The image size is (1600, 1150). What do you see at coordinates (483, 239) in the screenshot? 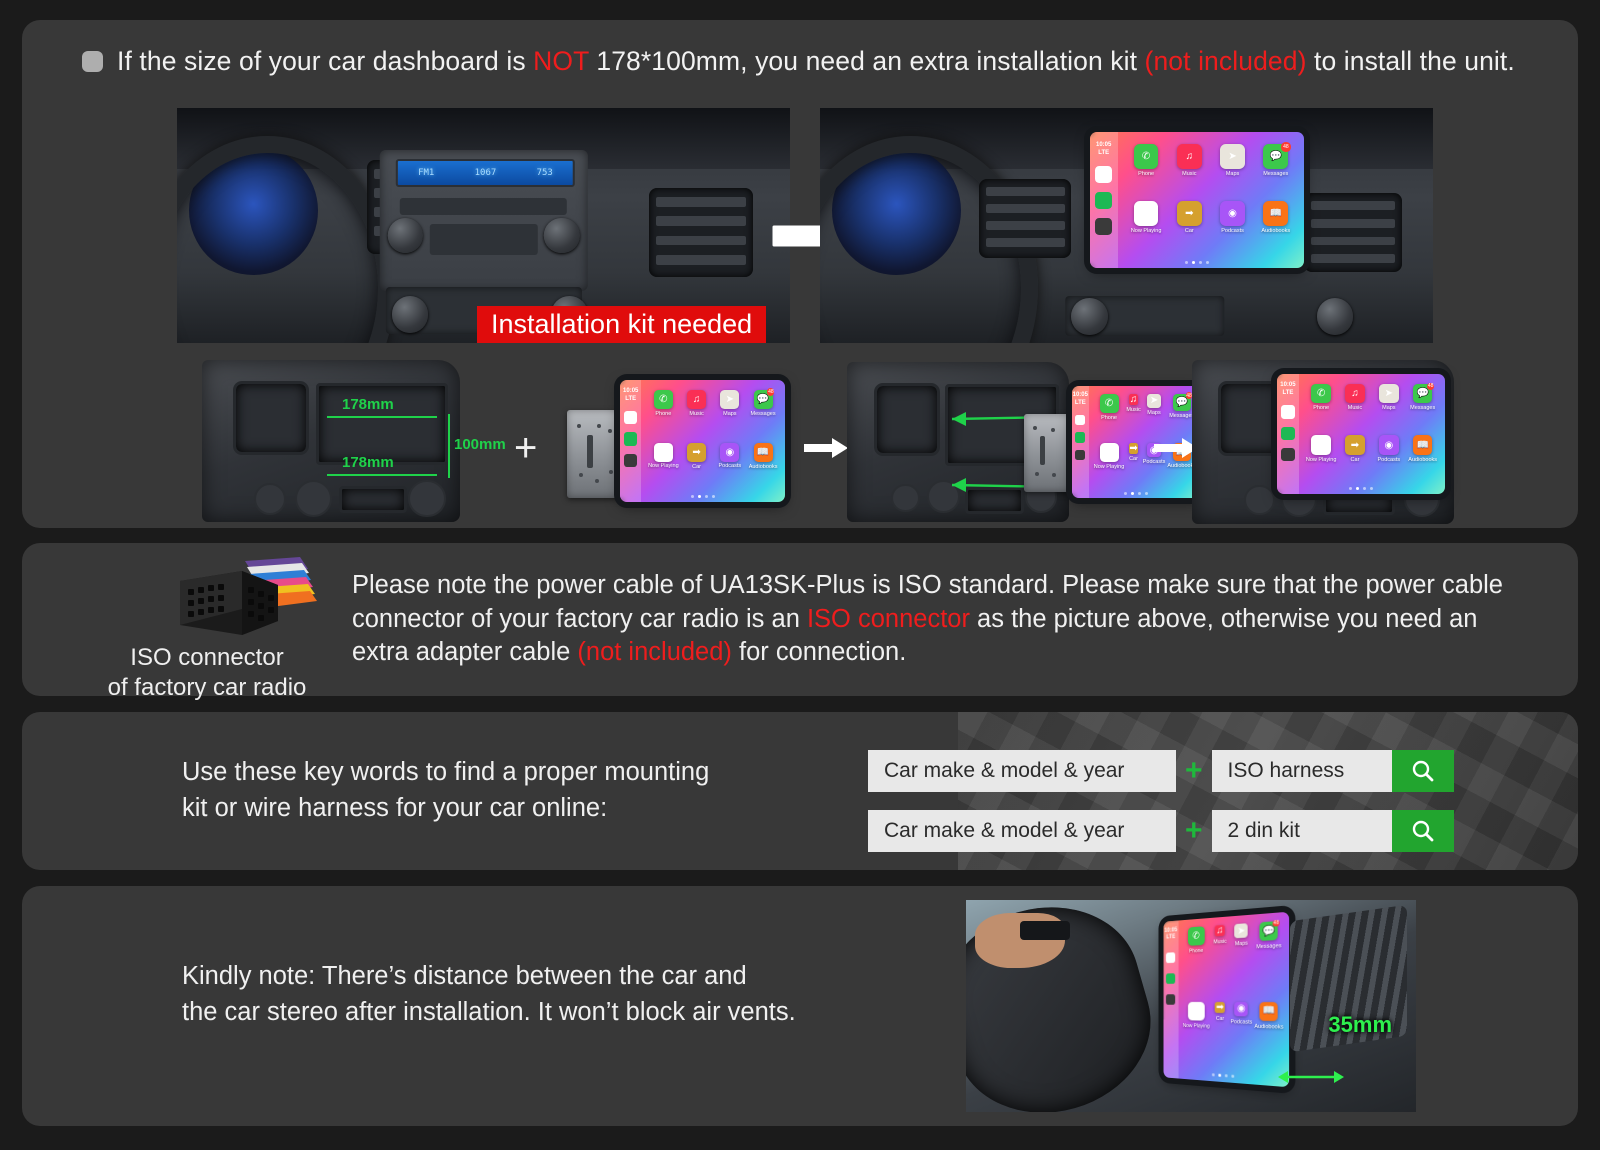
I see `preset-buttons` at bounding box center [483, 239].